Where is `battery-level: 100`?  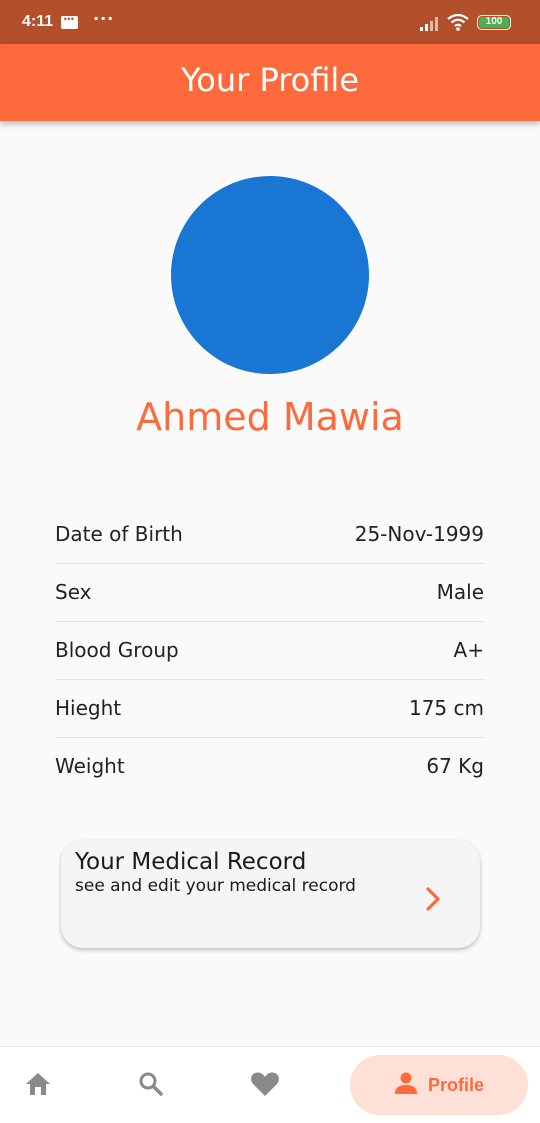 battery-level: 100 is located at coordinates (494, 22).